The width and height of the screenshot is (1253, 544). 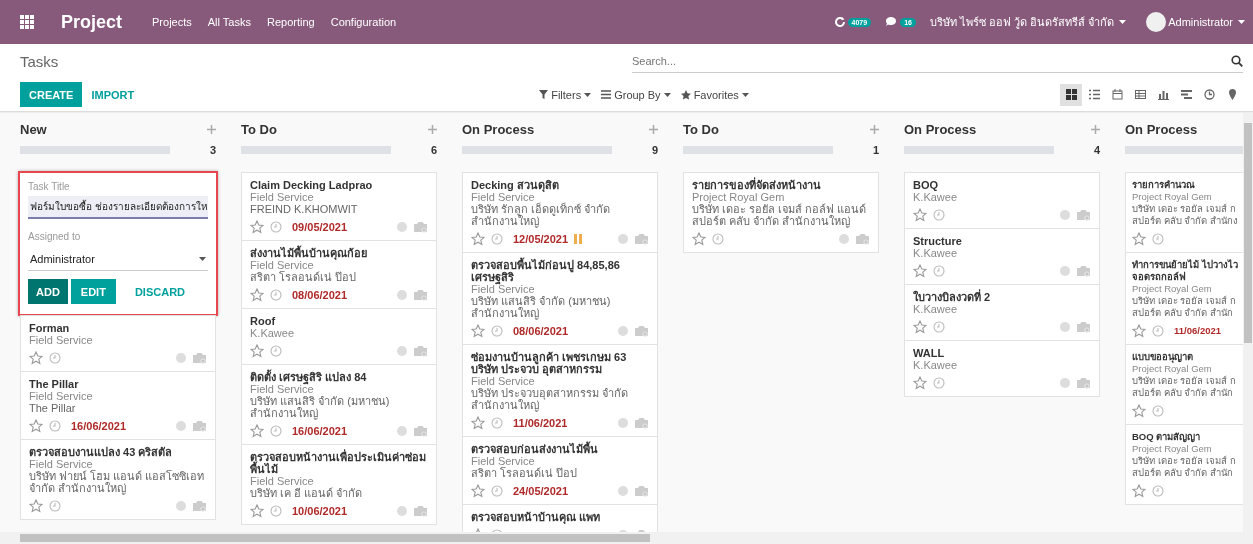 What do you see at coordinates (53, 408) in the screenshot?
I see `customer-name: The Pillar` at bounding box center [53, 408].